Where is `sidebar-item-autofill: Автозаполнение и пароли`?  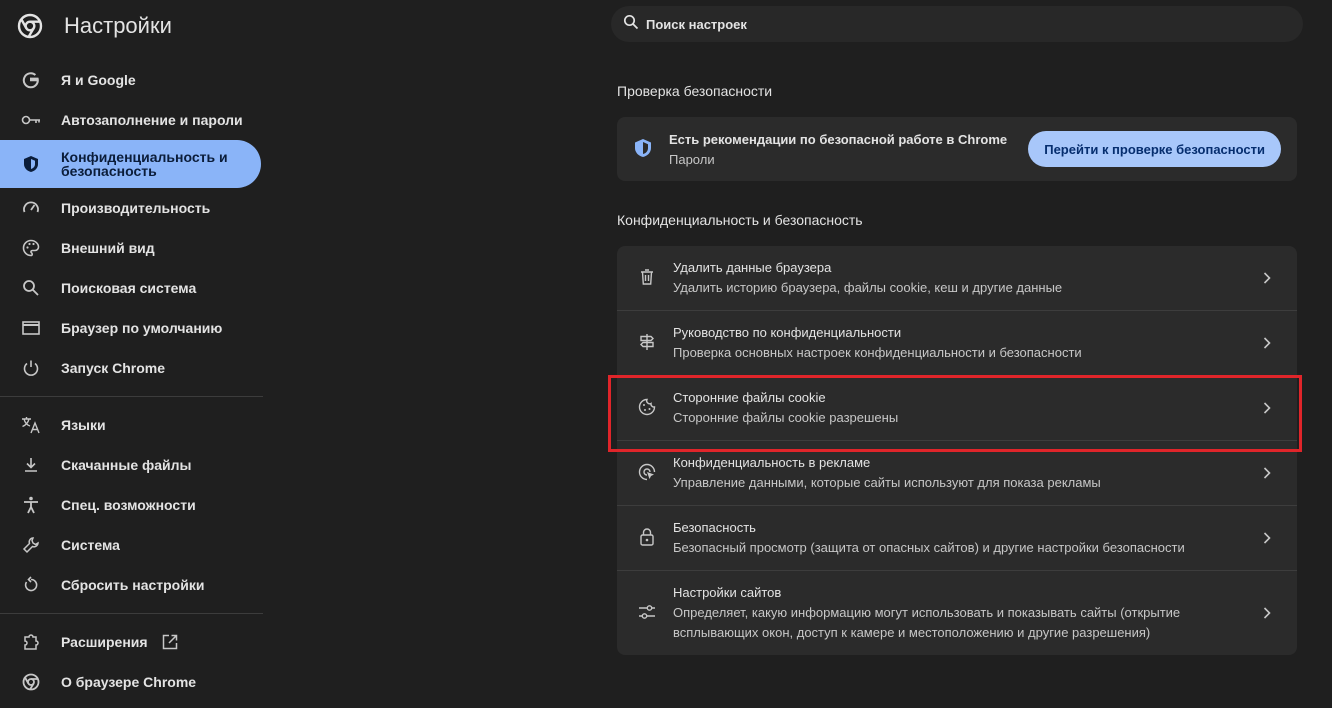 sidebar-item-autofill: Автозаполнение и пароли is located at coordinates (130, 120).